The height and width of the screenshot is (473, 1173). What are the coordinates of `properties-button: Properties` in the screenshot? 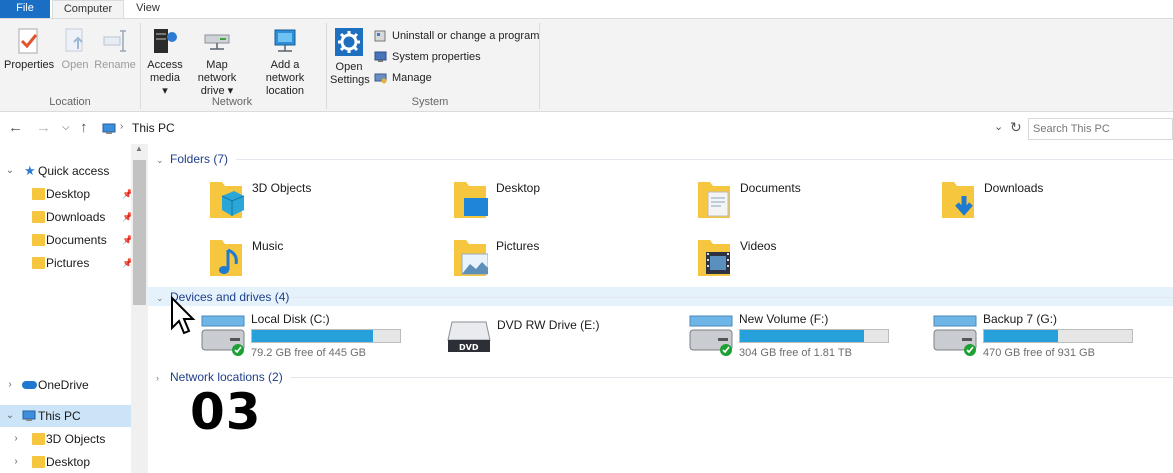 It's located at (29, 49).